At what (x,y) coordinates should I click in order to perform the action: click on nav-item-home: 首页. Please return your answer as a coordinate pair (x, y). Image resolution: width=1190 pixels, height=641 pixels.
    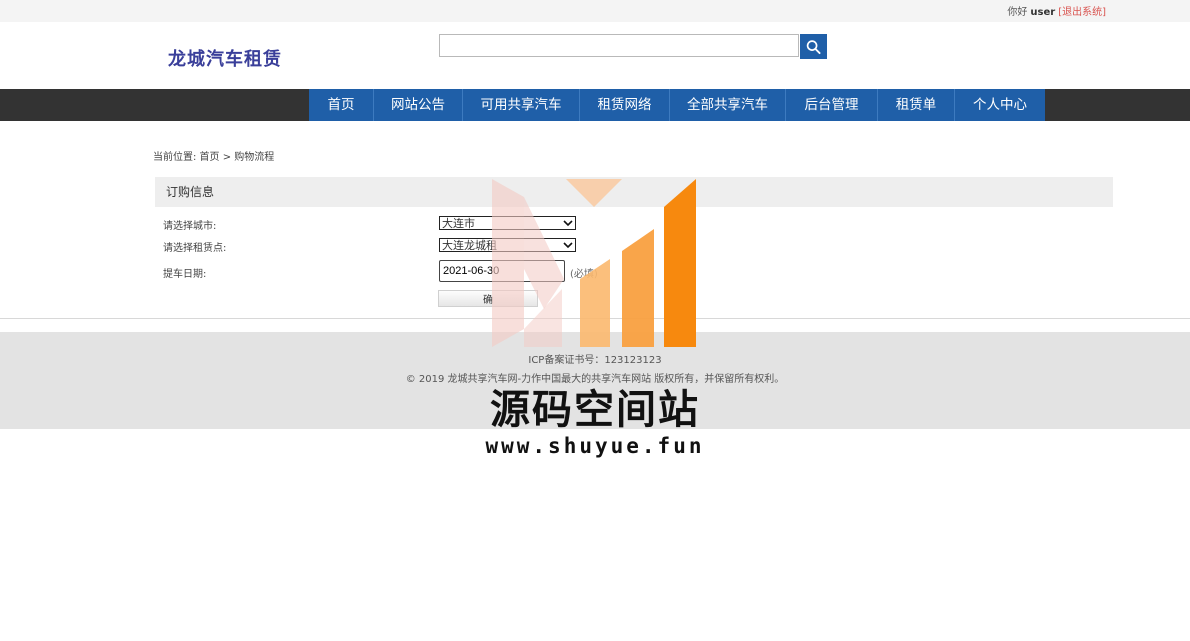
    Looking at the image, I should click on (341, 105).